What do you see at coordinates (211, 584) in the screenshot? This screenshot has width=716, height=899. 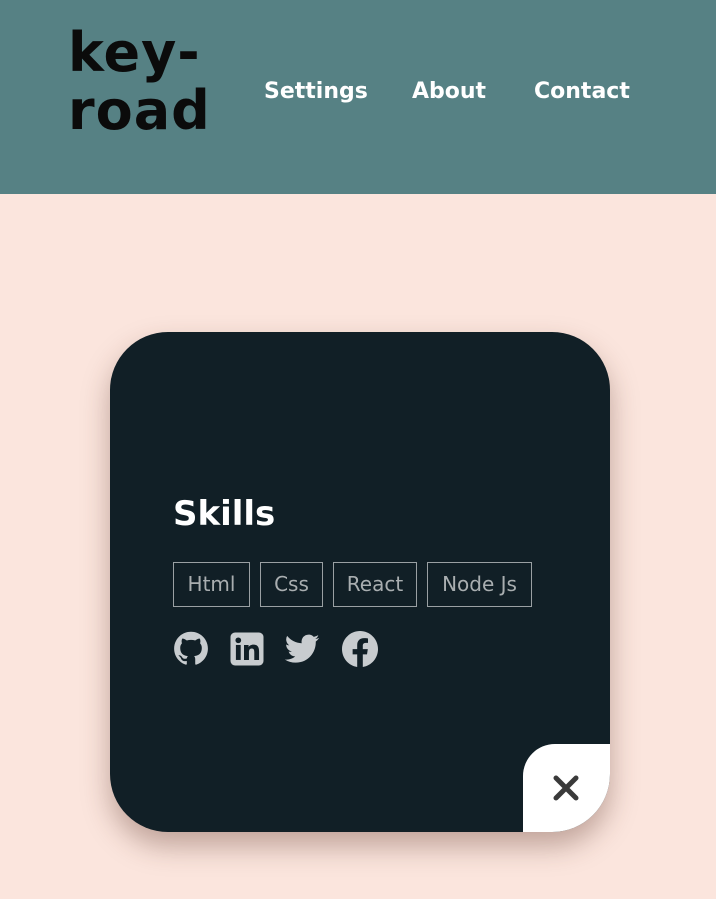 I see `skill-tag-html: Html` at bounding box center [211, 584].